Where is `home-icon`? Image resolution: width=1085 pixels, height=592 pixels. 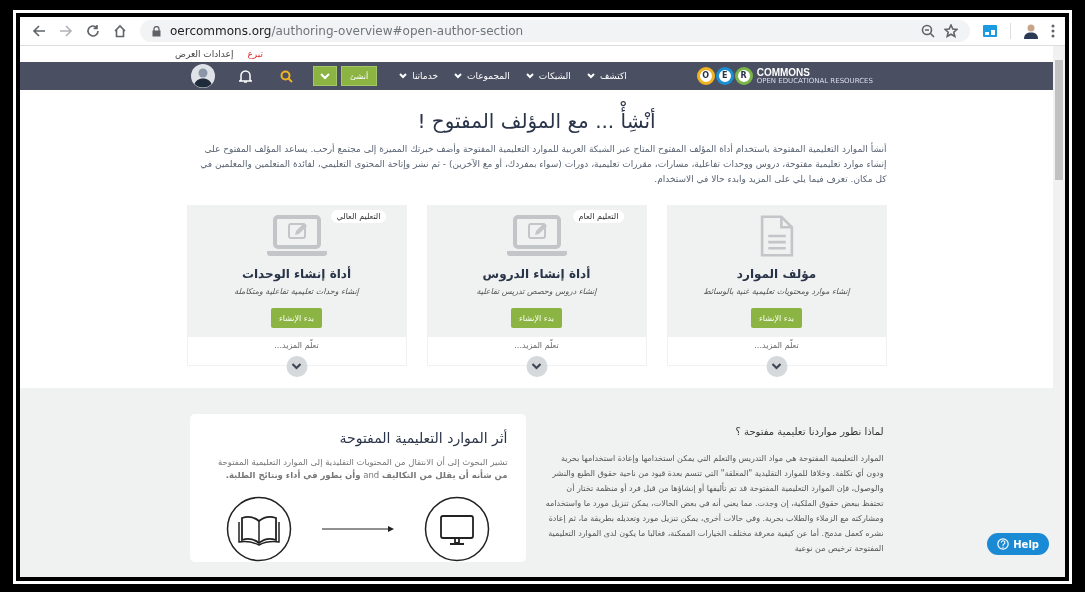 home-icon is located at coordinates (120, 31).